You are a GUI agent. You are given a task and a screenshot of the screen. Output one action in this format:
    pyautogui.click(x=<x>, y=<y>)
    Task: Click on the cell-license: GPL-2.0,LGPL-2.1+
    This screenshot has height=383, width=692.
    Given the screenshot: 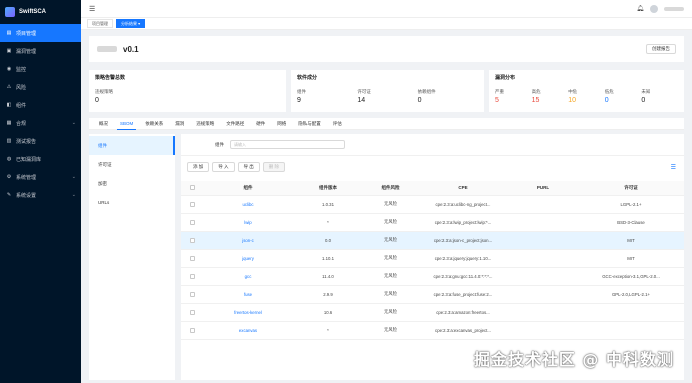 What is the action you would take?
    pyautogui.click(x=631, y=294)
    